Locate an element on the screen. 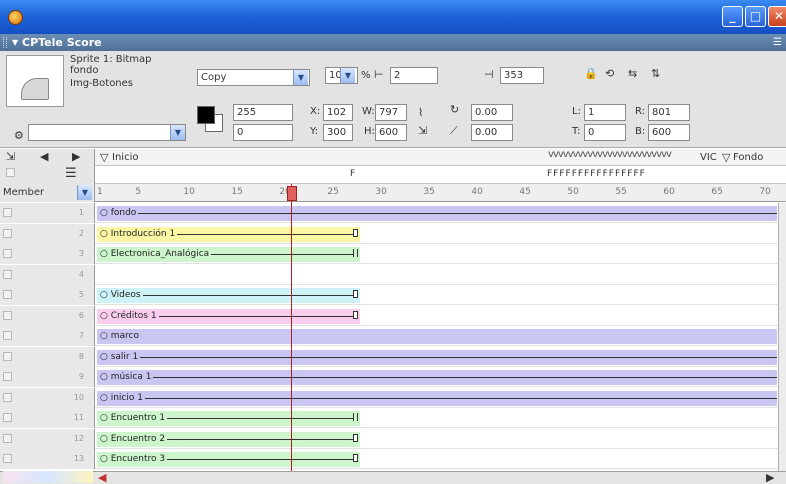  effects-channel: ☰ F FFFFFFFFFFFFFFFF is located at coordinates (393, 175).